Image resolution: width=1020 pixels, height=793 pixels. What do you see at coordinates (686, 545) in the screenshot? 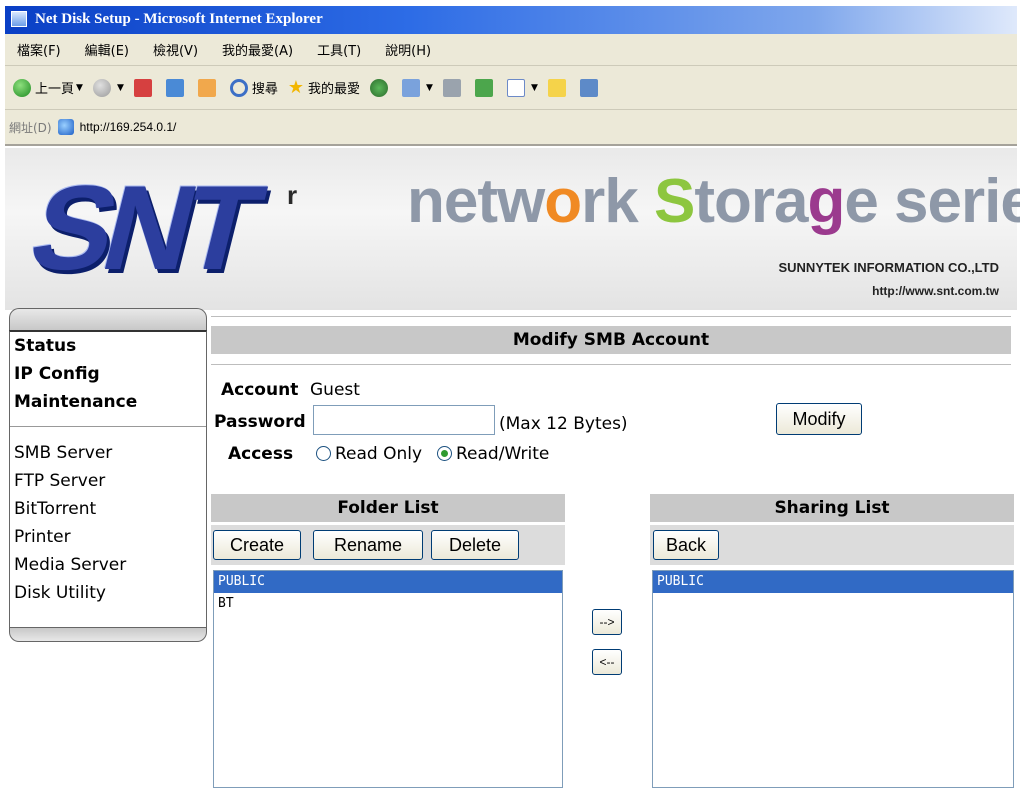
I see `back-button: Back` at bounding box center [686, 545].